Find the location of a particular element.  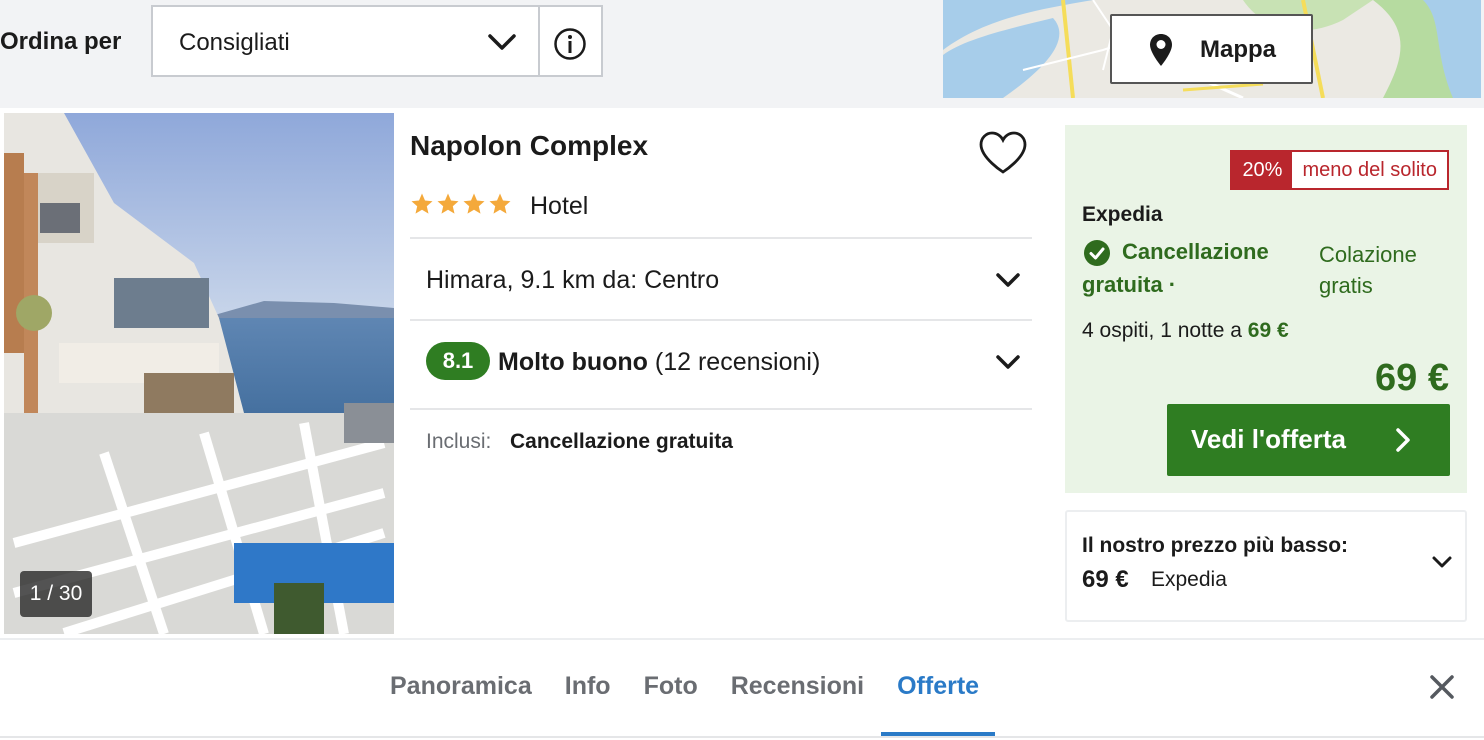

hotel-type: Hotel is located at coordinates (559, 206).